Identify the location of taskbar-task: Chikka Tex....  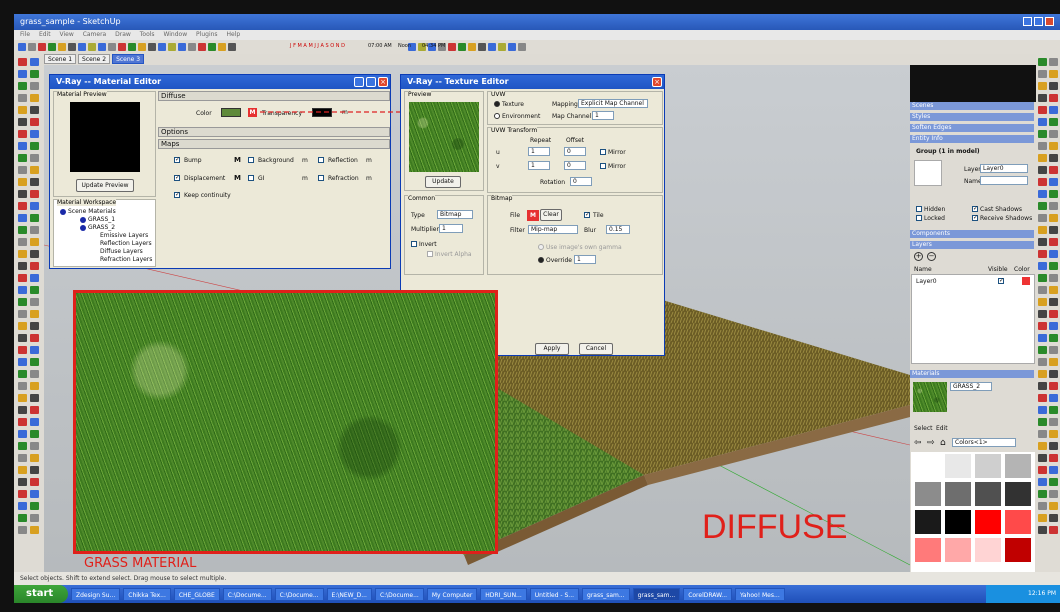
(147, 594).